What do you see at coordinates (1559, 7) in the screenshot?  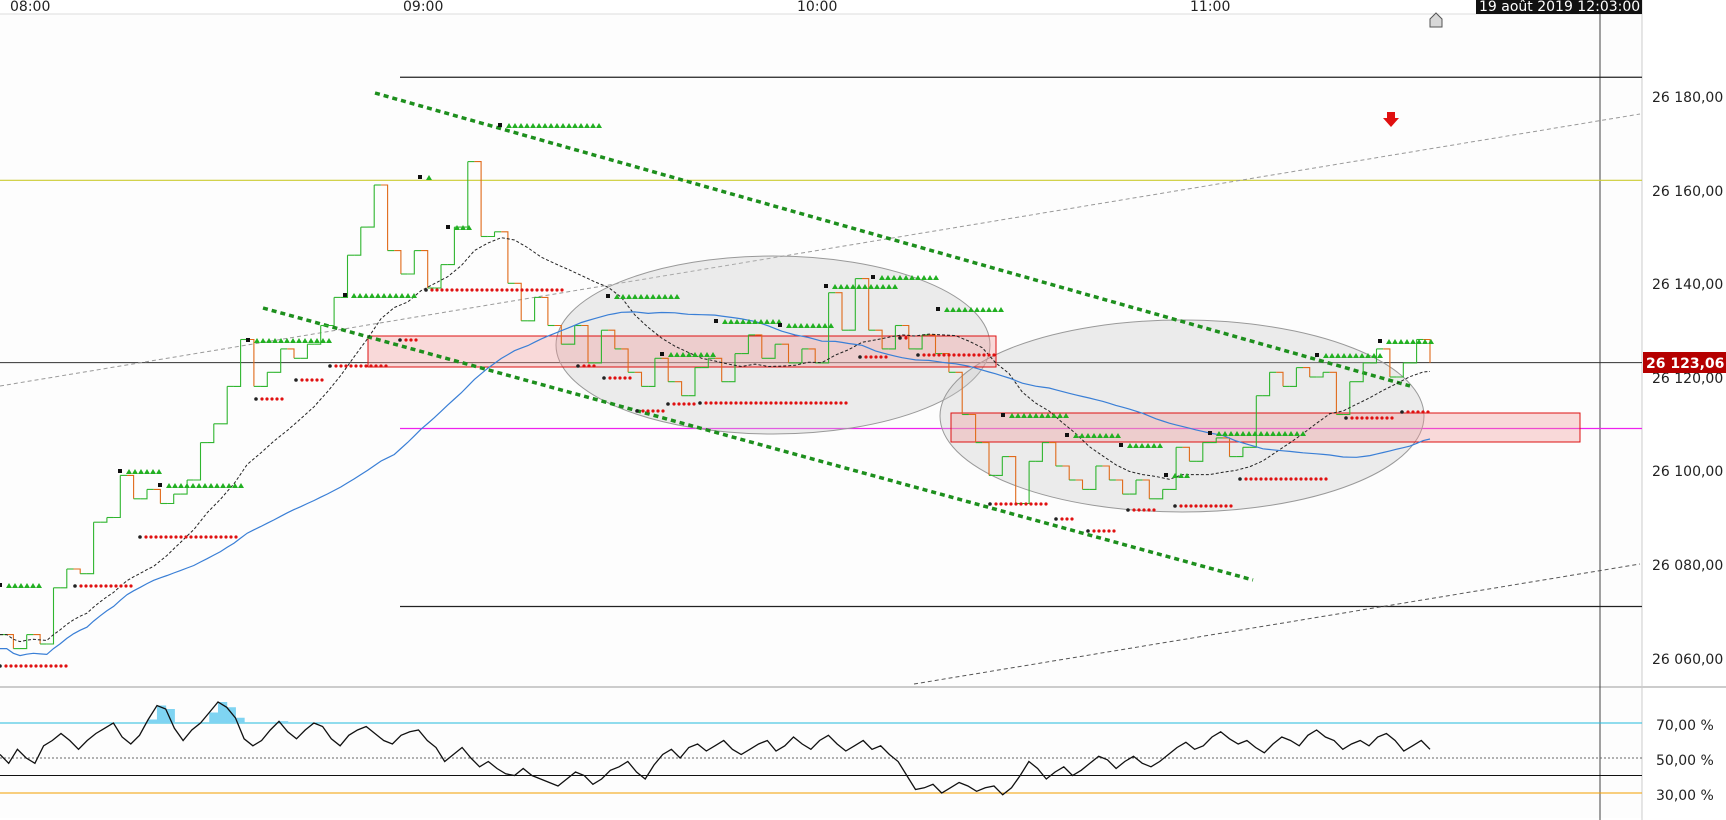 I see `datetime-tag: 19 août 2019 12:03:00` at bounding box center [1559, 7].